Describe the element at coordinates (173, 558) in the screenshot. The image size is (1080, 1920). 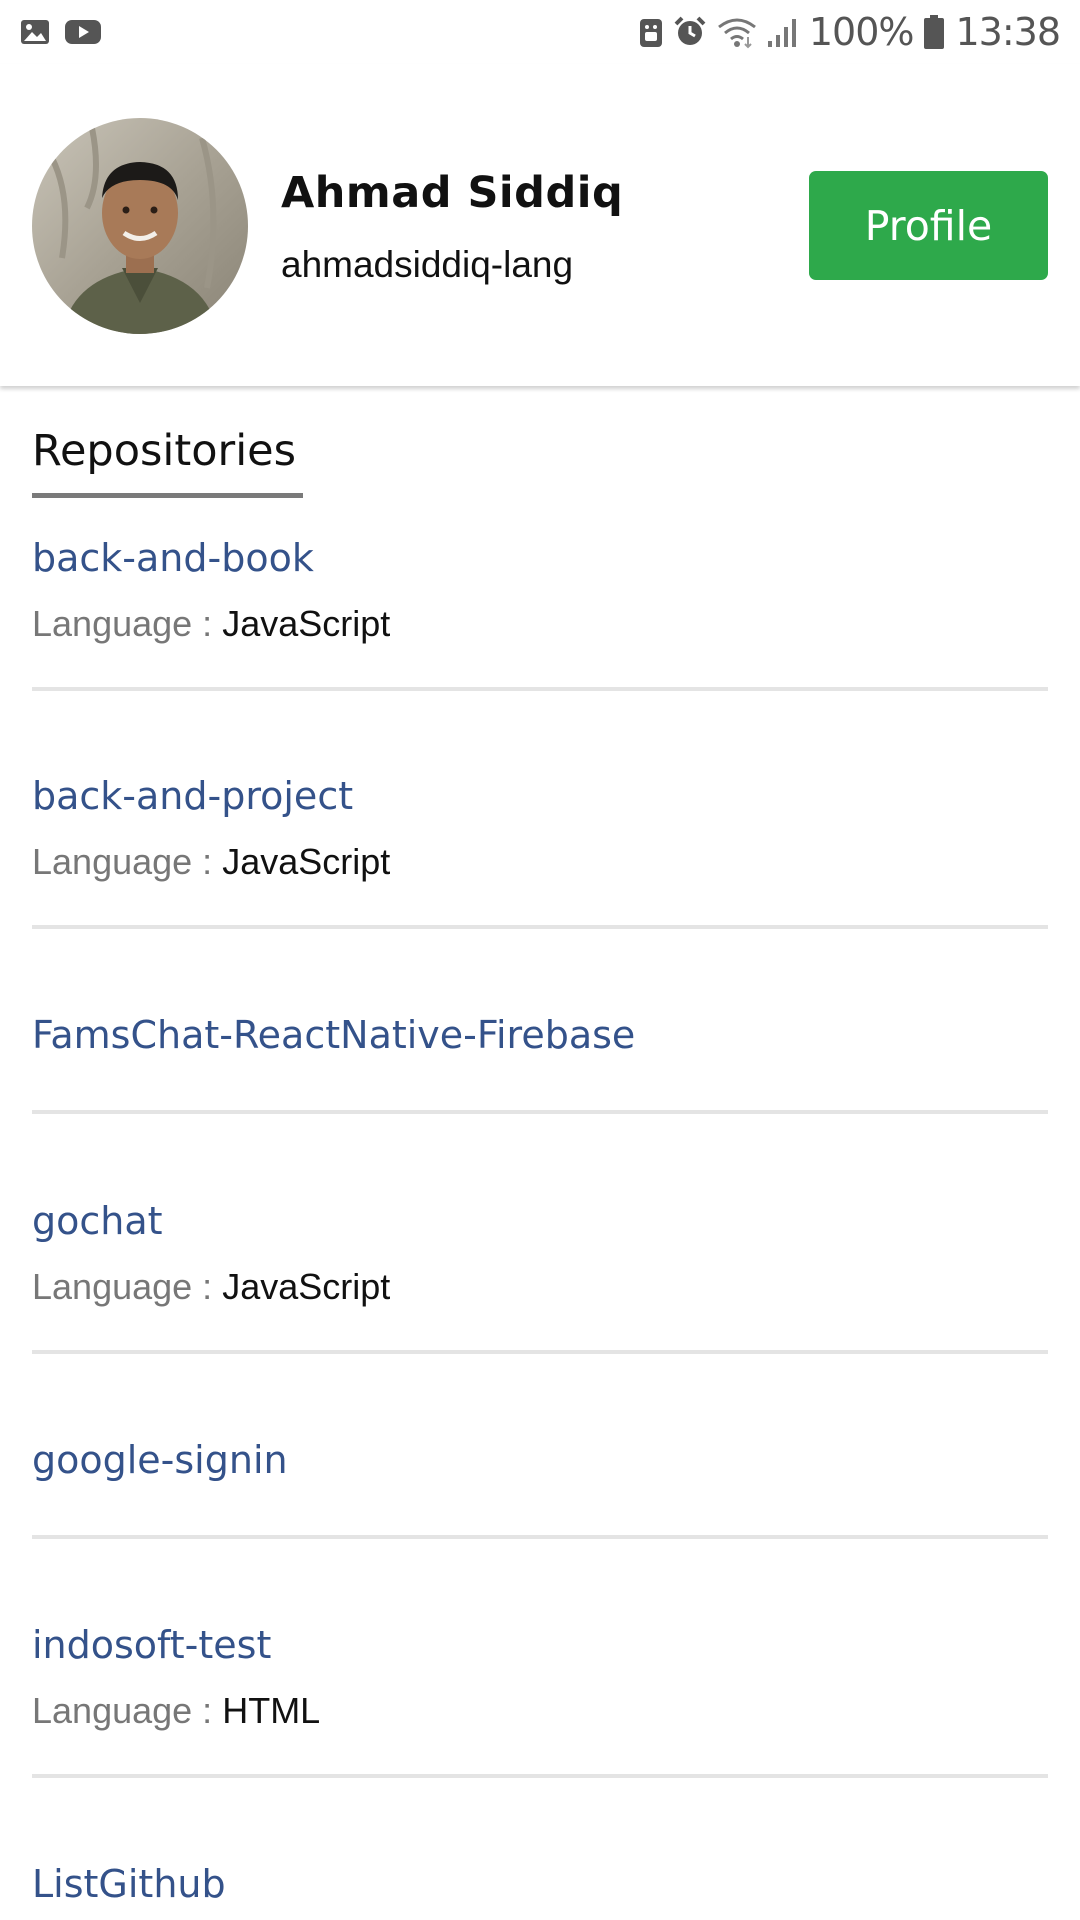
I see `repo-name: back-and-book` at that location.